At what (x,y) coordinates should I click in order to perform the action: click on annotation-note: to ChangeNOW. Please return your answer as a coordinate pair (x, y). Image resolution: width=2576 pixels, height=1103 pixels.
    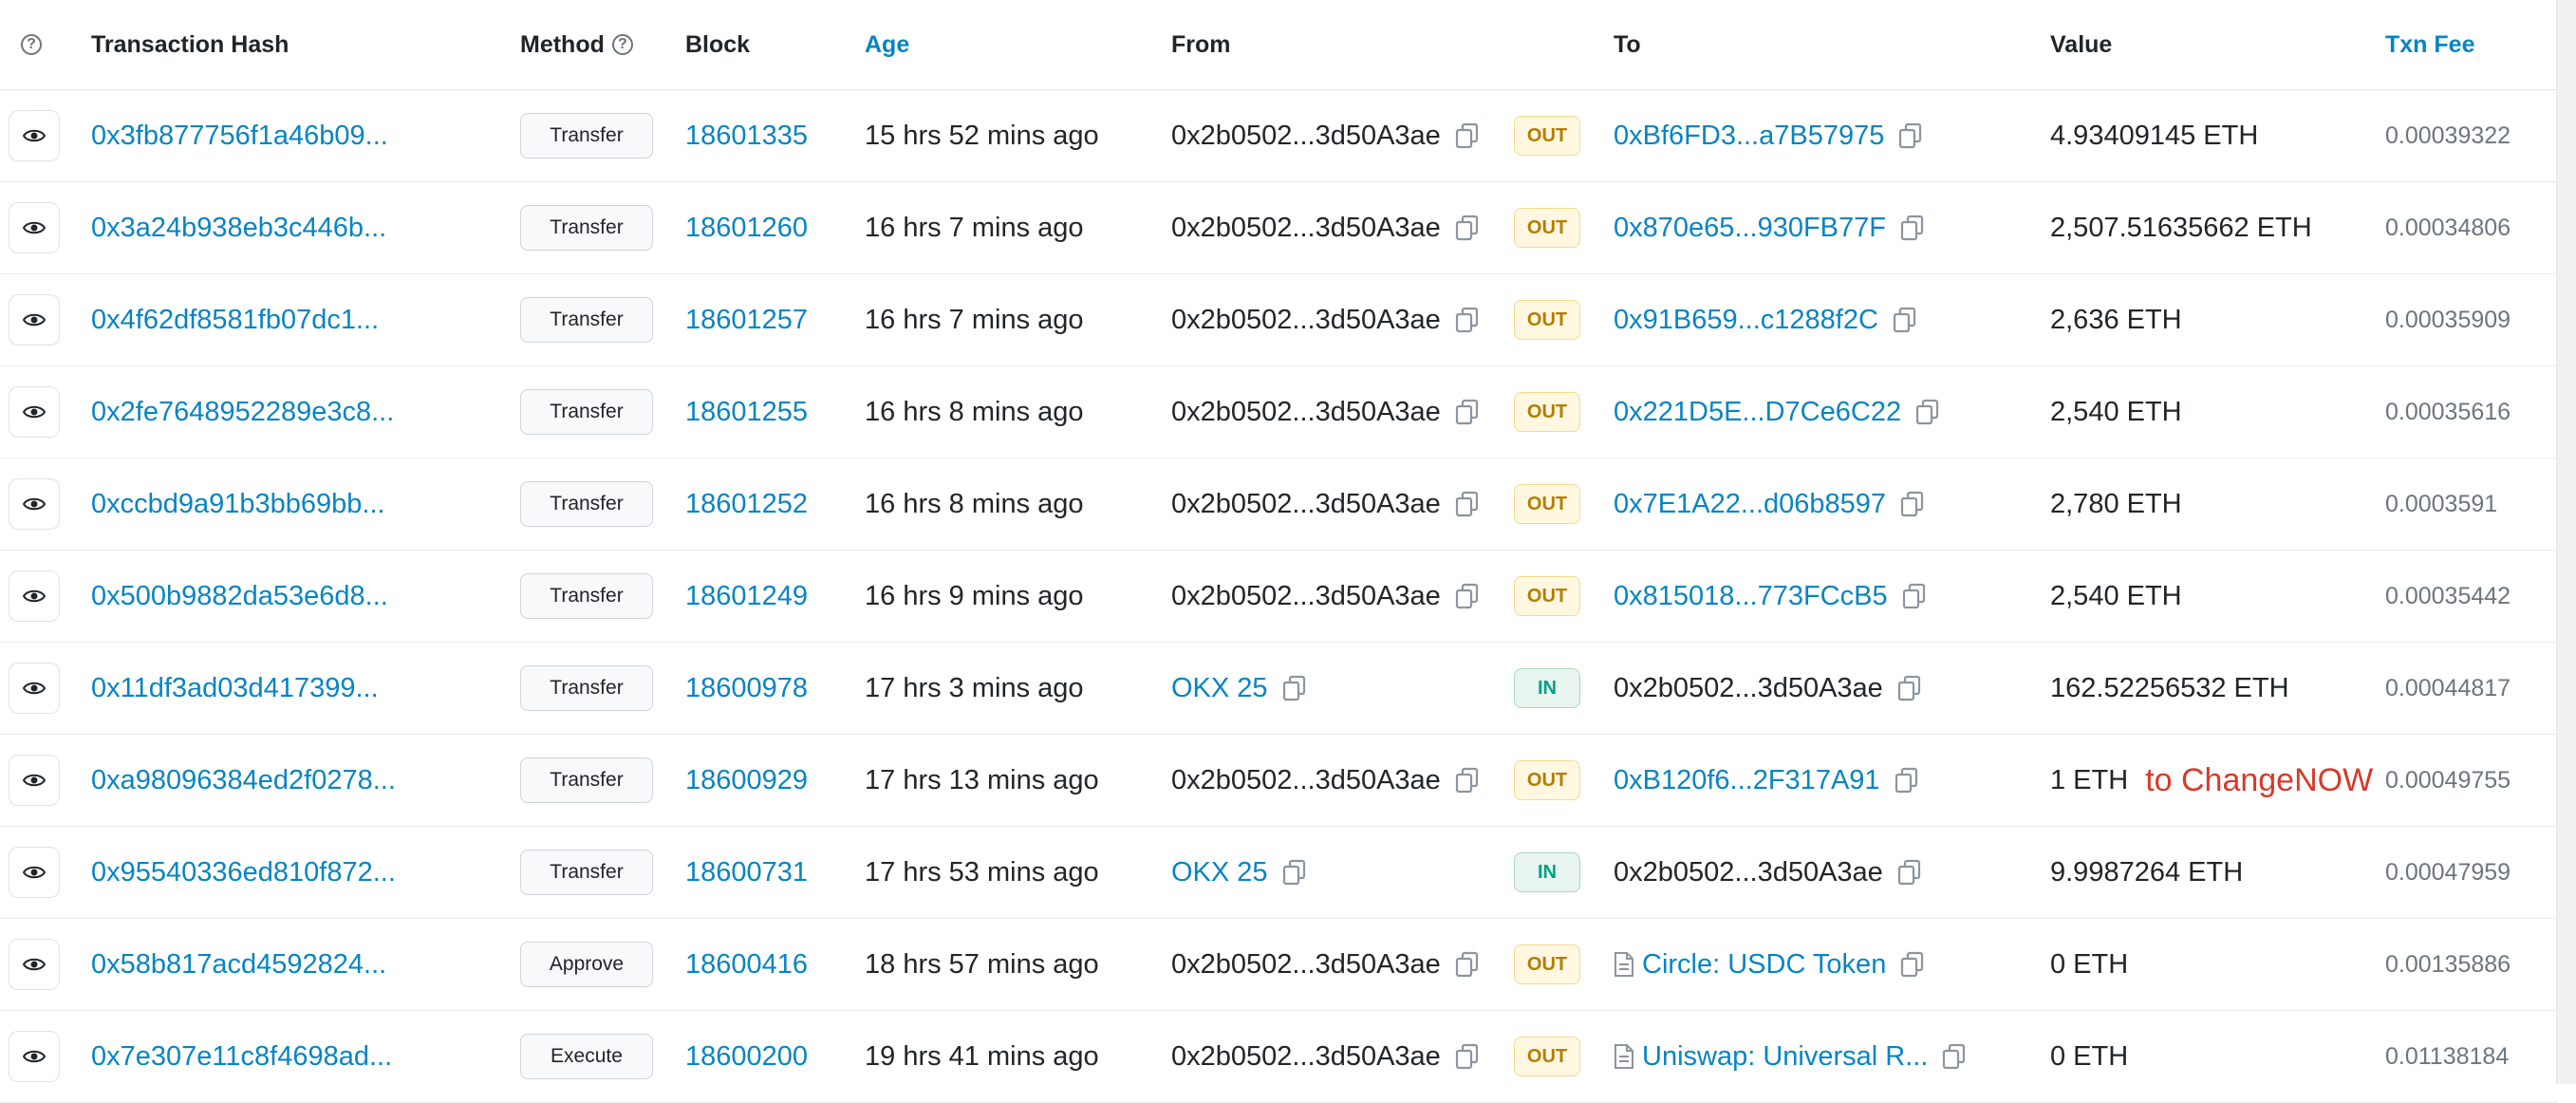
    Looking at the image, I should click on (2260, 780).